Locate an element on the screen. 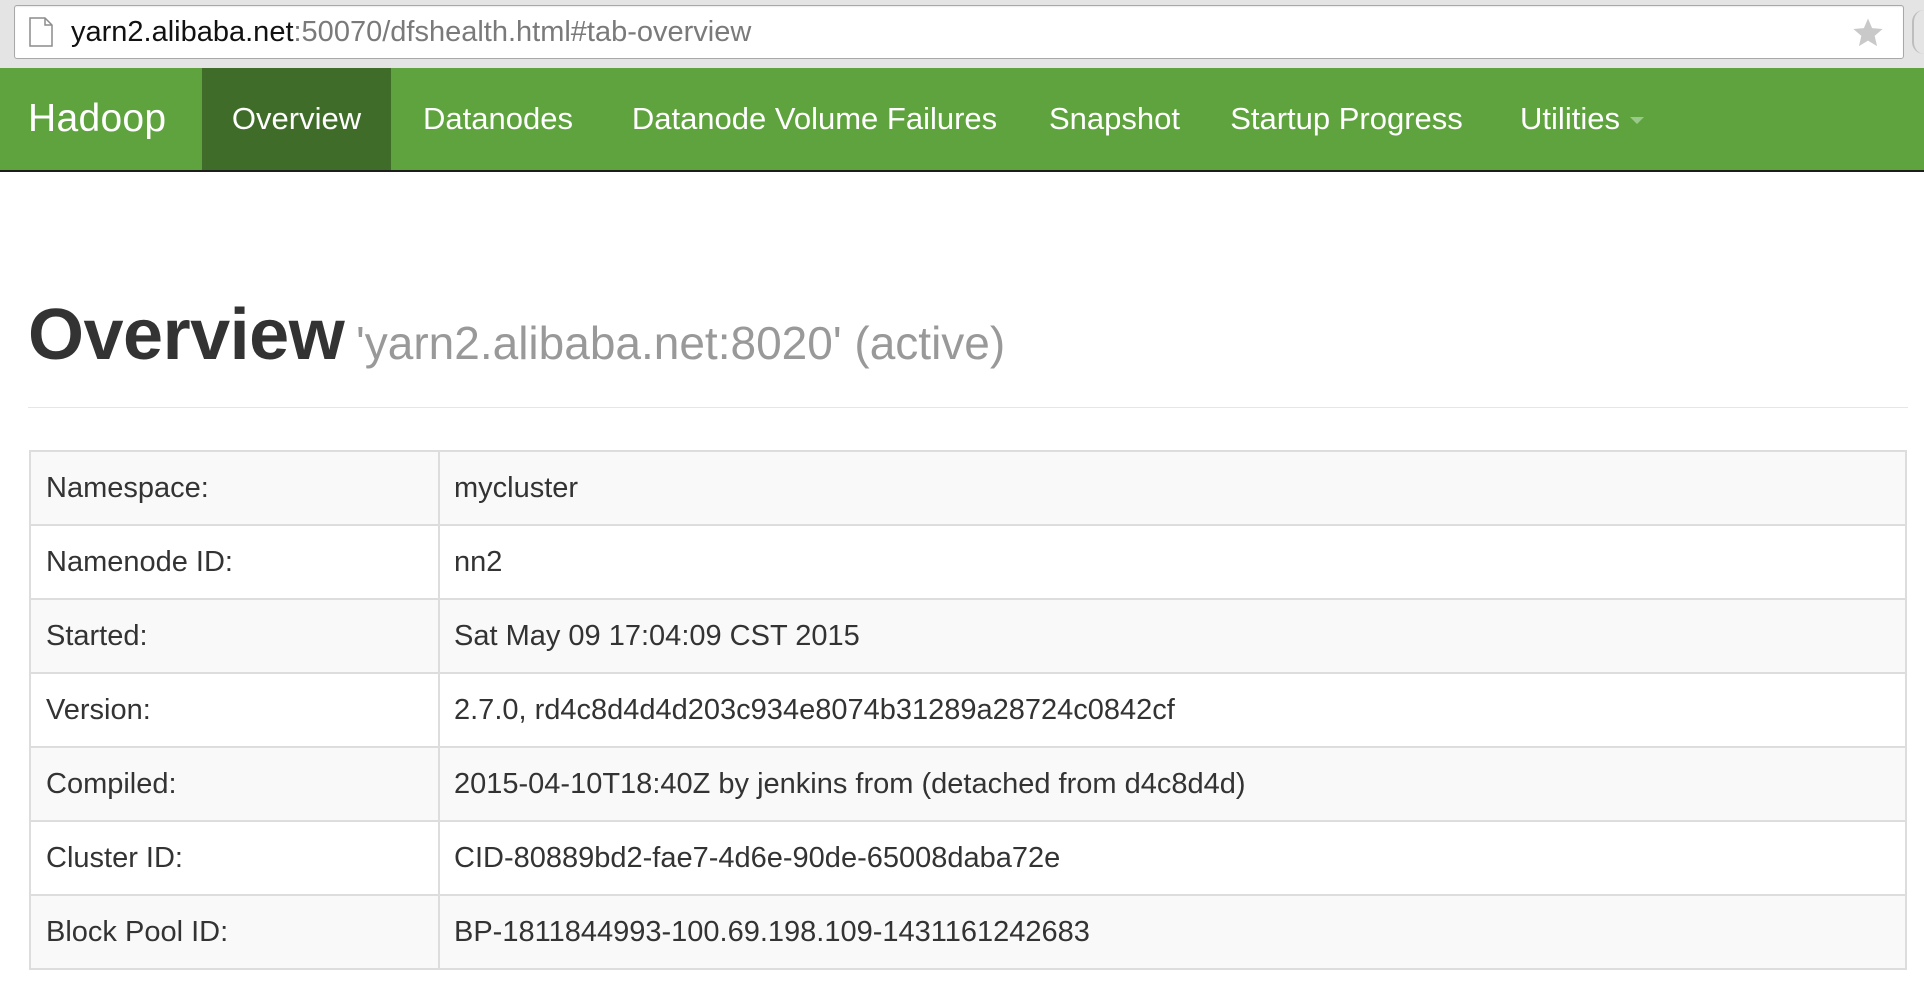 This screenshot has width=1924, height=982. row-value: CID-80889bd2-fae7-4d6e-90de-65008daba72e is located at coordinates (1172, 858).